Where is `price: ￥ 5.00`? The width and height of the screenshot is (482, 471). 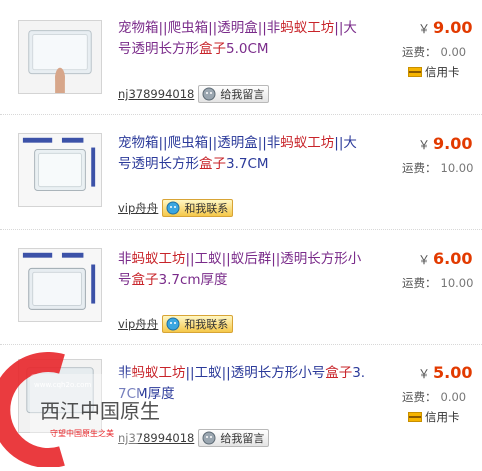 price: ￥ 5.00 is located at coordinates (448, 372).